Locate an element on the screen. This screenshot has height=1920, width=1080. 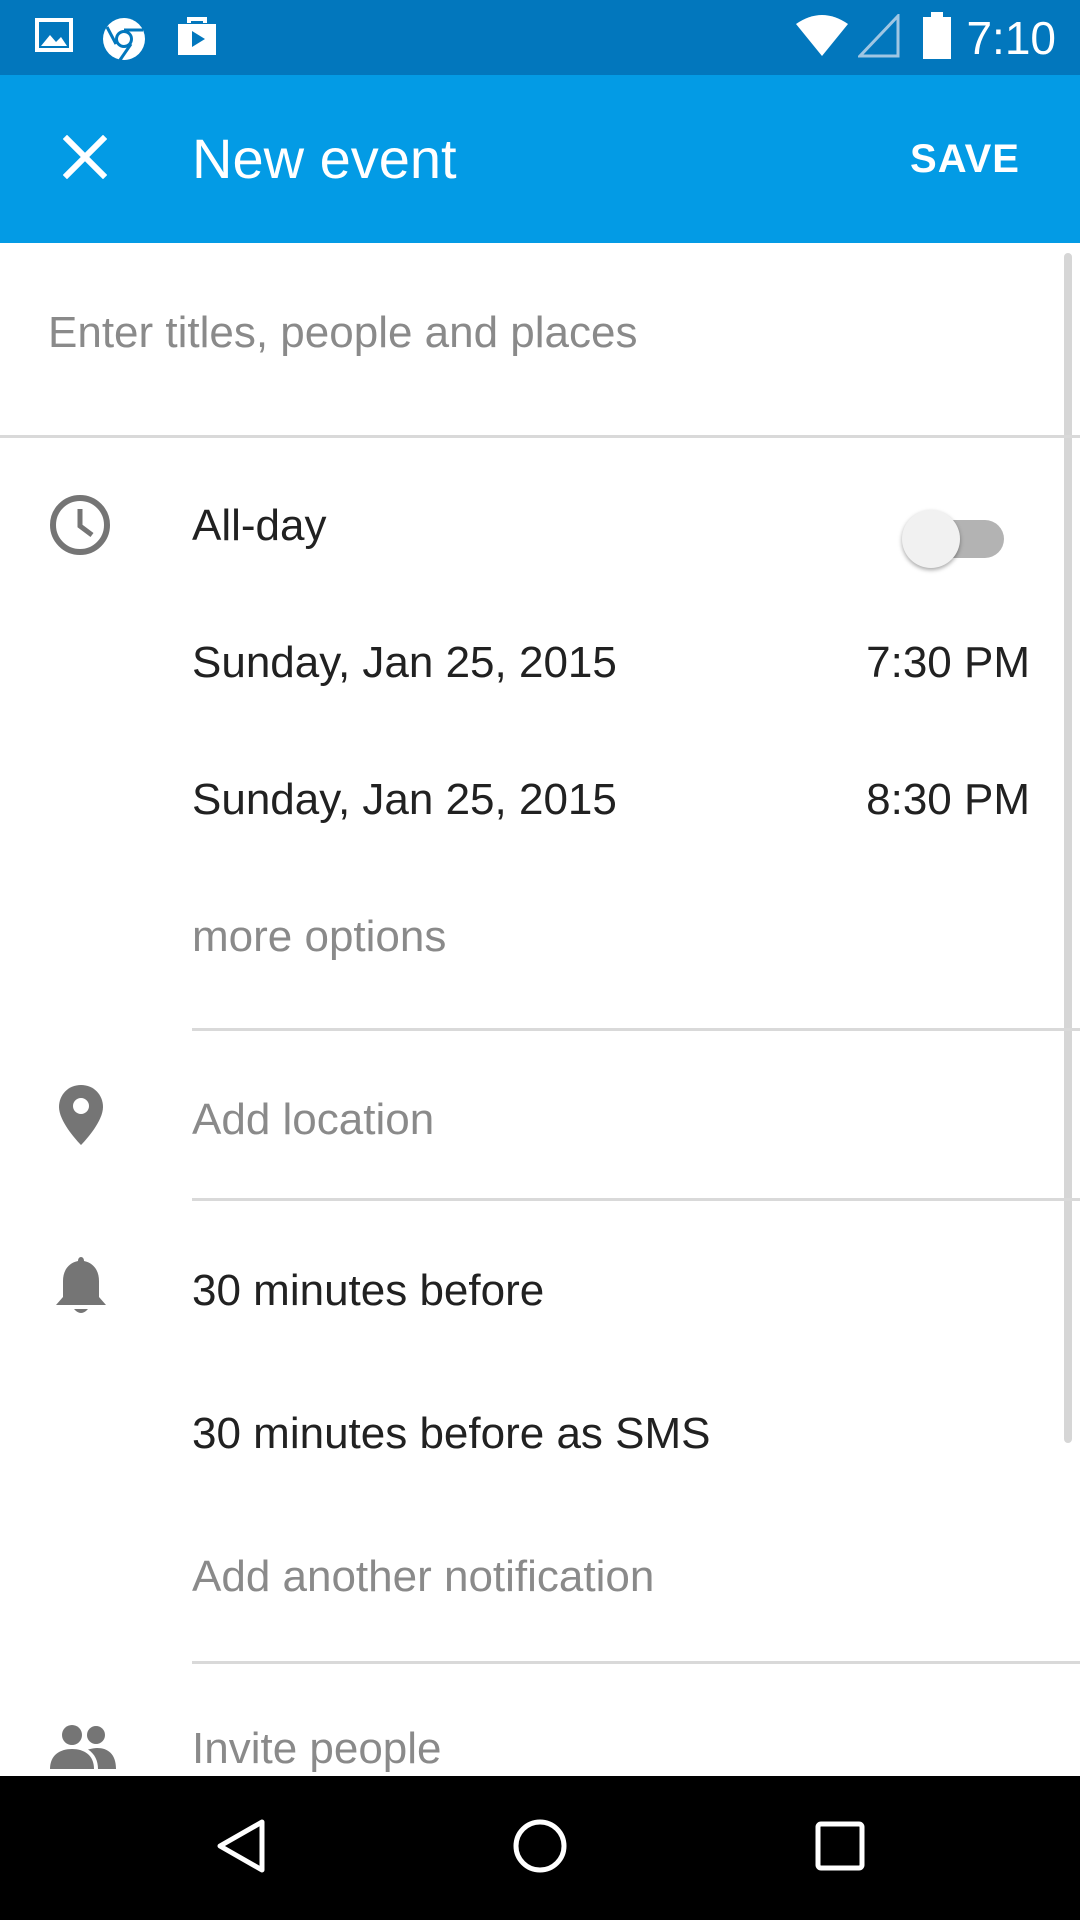
back-button is located at coordinates (240, 1848).